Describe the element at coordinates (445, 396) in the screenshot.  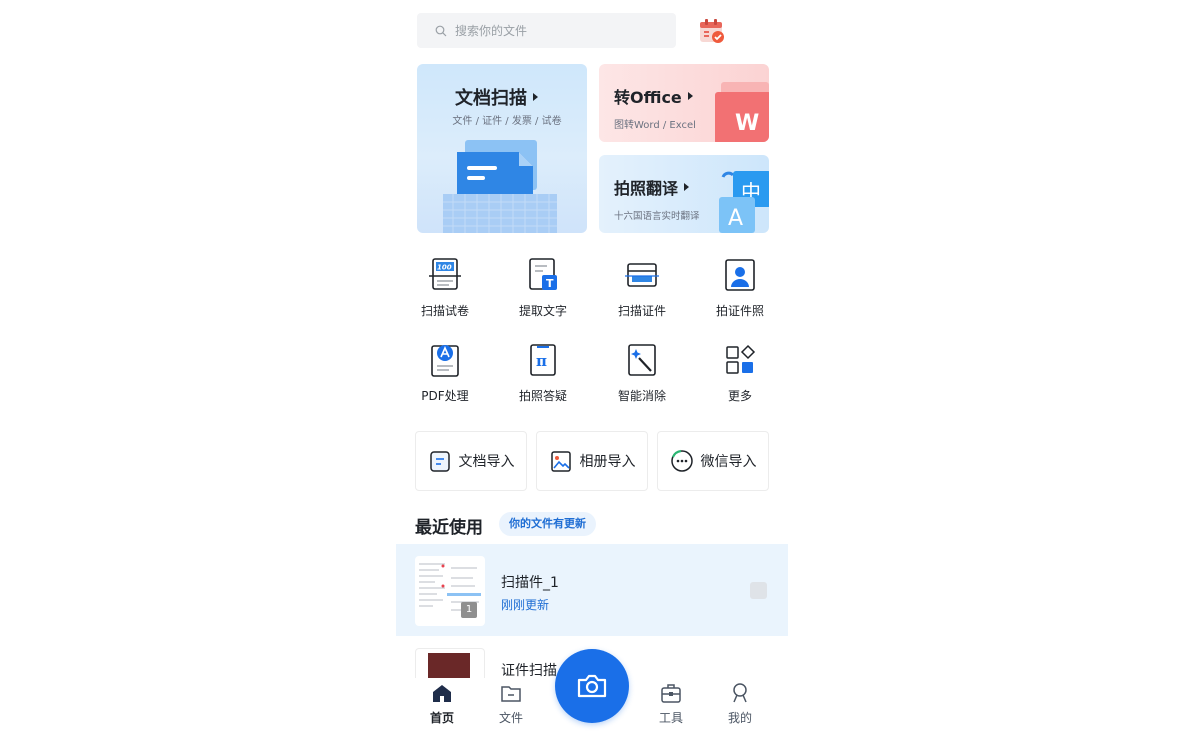
I see `tool-label: PDF处理` at that location.